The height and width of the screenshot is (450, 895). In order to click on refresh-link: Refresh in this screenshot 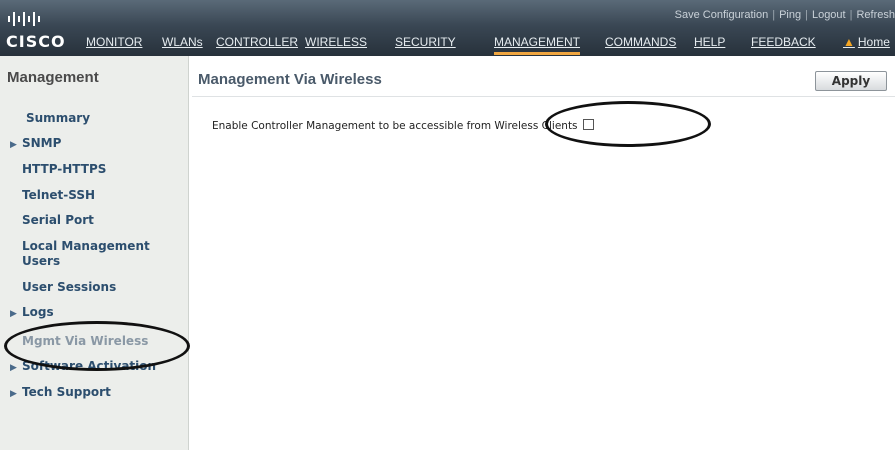, I will do `click(875, 15)`.